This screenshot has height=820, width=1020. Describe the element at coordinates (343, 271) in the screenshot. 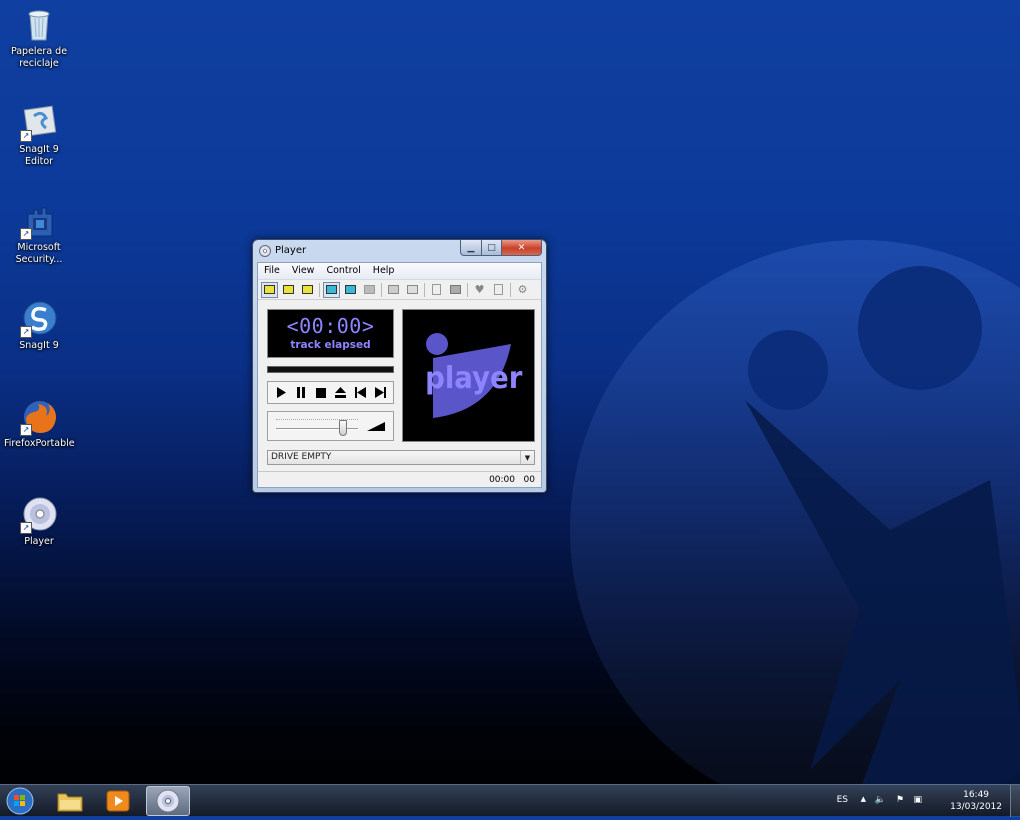

I see `menu-control: Control` at that location.